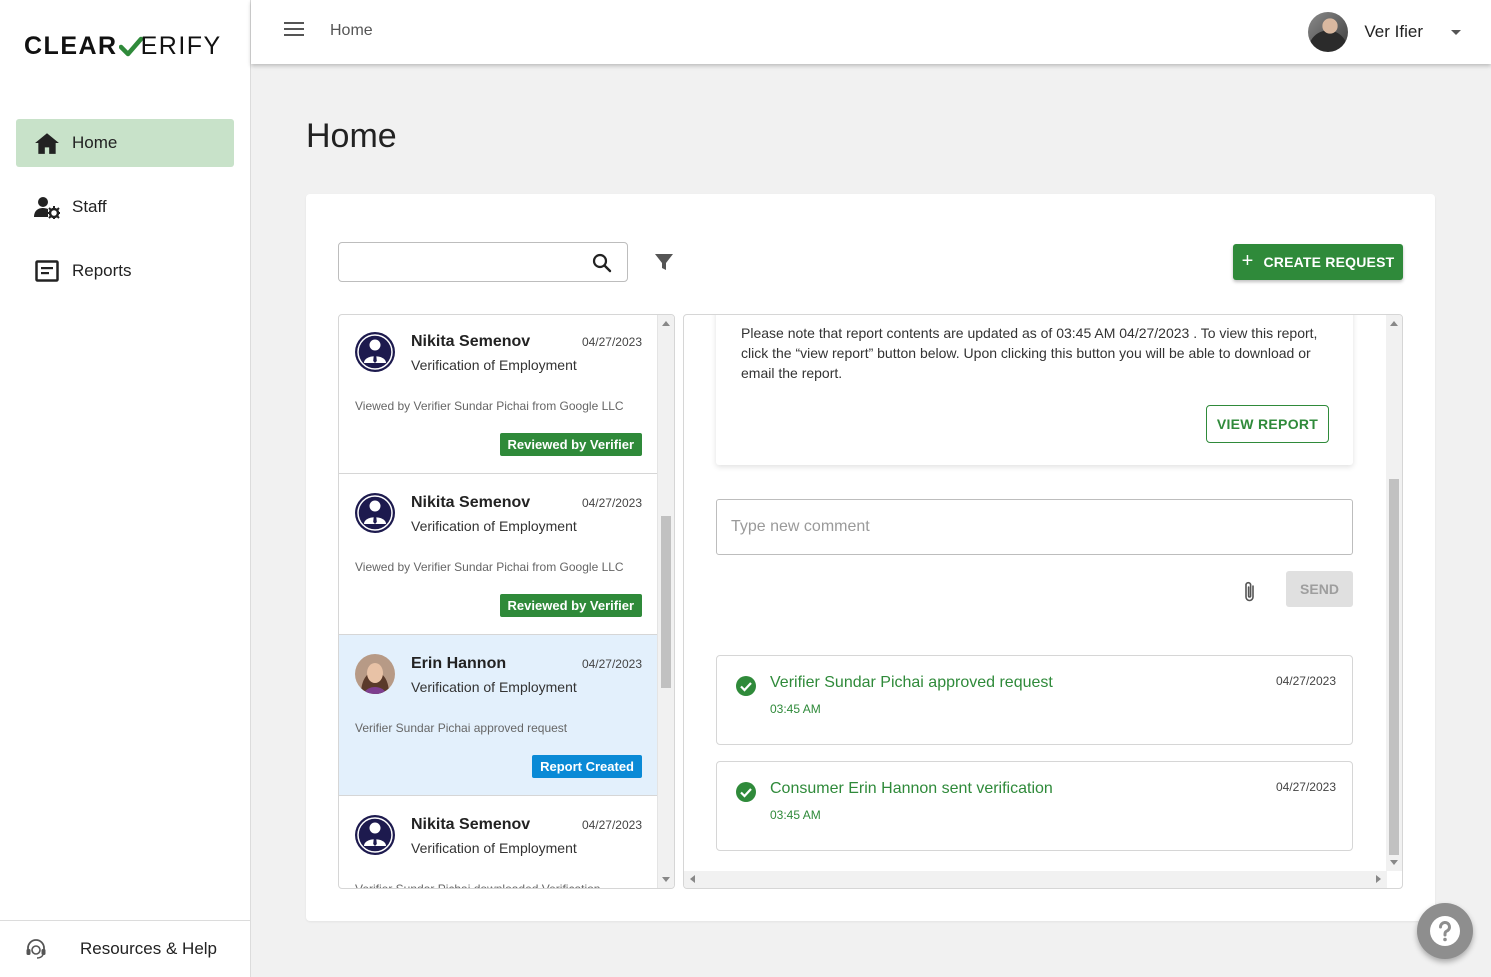  I want to click on view-report-button: VIEW REPORT, so click(1267, 424).